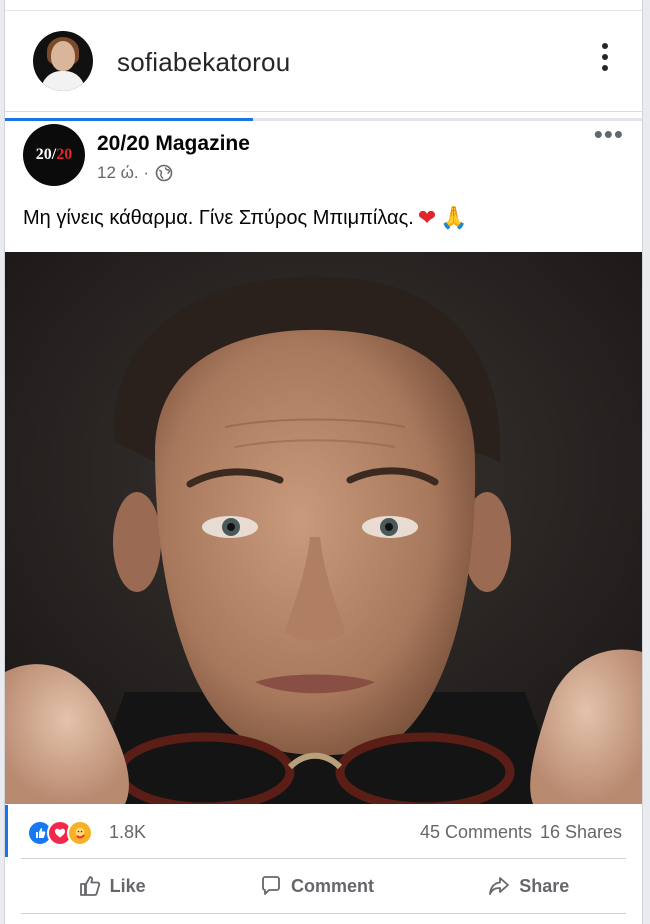  Describe the element at coordinates (80, 833) in the screenshot. I see `care-reaction-icon` at that location.